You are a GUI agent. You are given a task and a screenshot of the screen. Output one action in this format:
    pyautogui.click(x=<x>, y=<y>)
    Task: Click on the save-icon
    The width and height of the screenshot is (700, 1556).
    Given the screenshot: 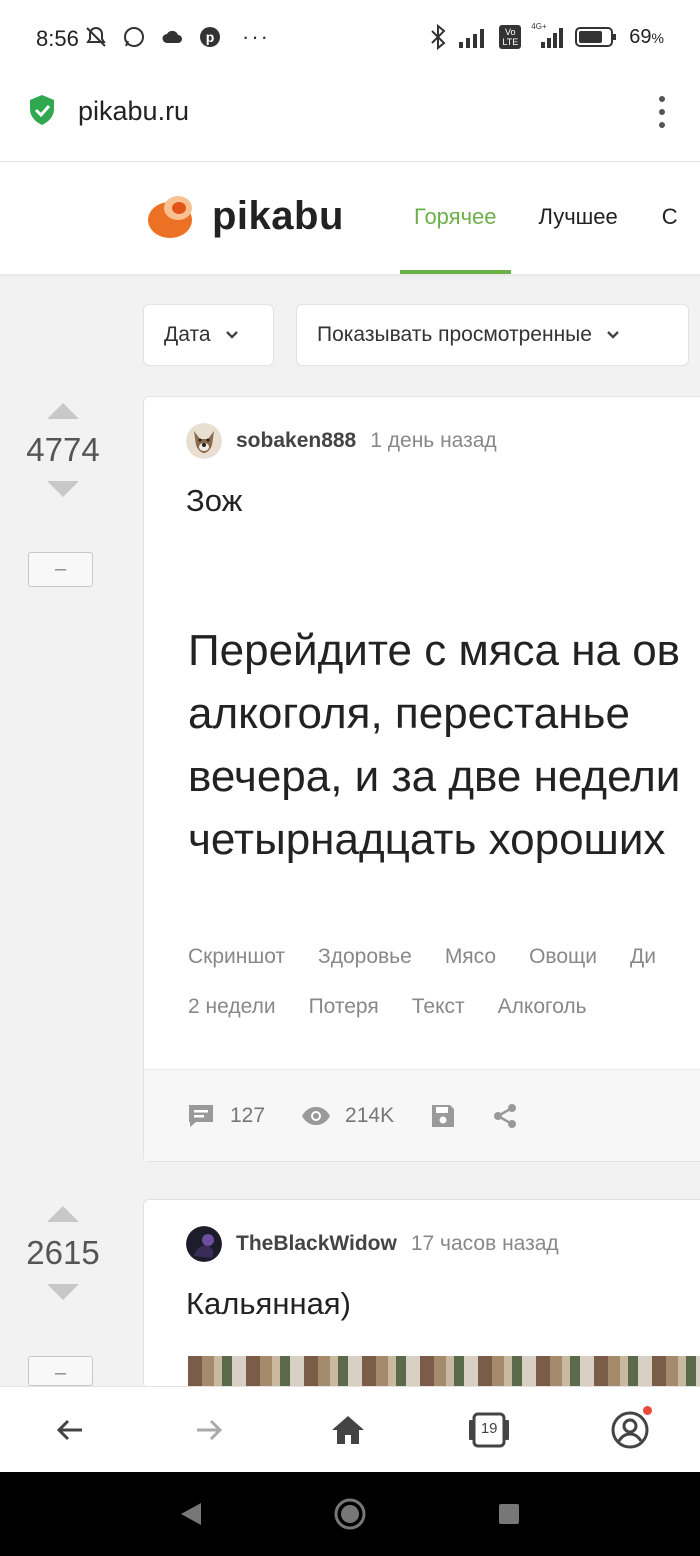 What is the action you would take?
    pyautogui.click(x=443, y=1115)
    